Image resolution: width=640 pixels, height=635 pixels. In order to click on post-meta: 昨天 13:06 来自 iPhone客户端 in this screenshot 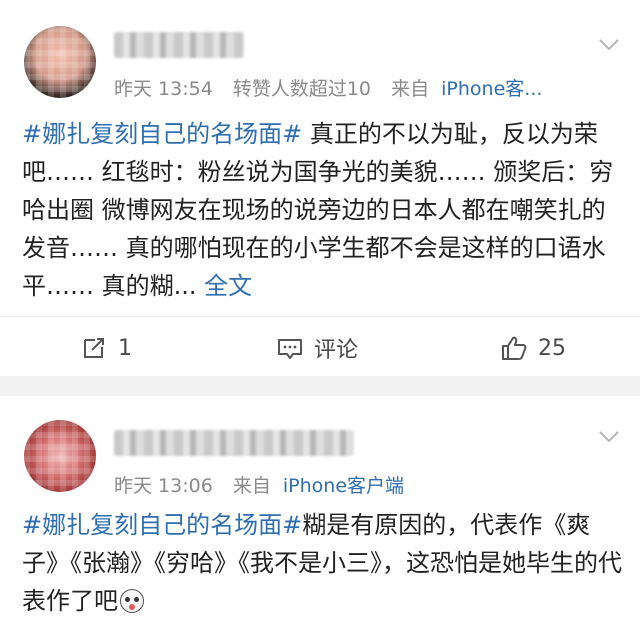, I will do `click(259, 484)`.